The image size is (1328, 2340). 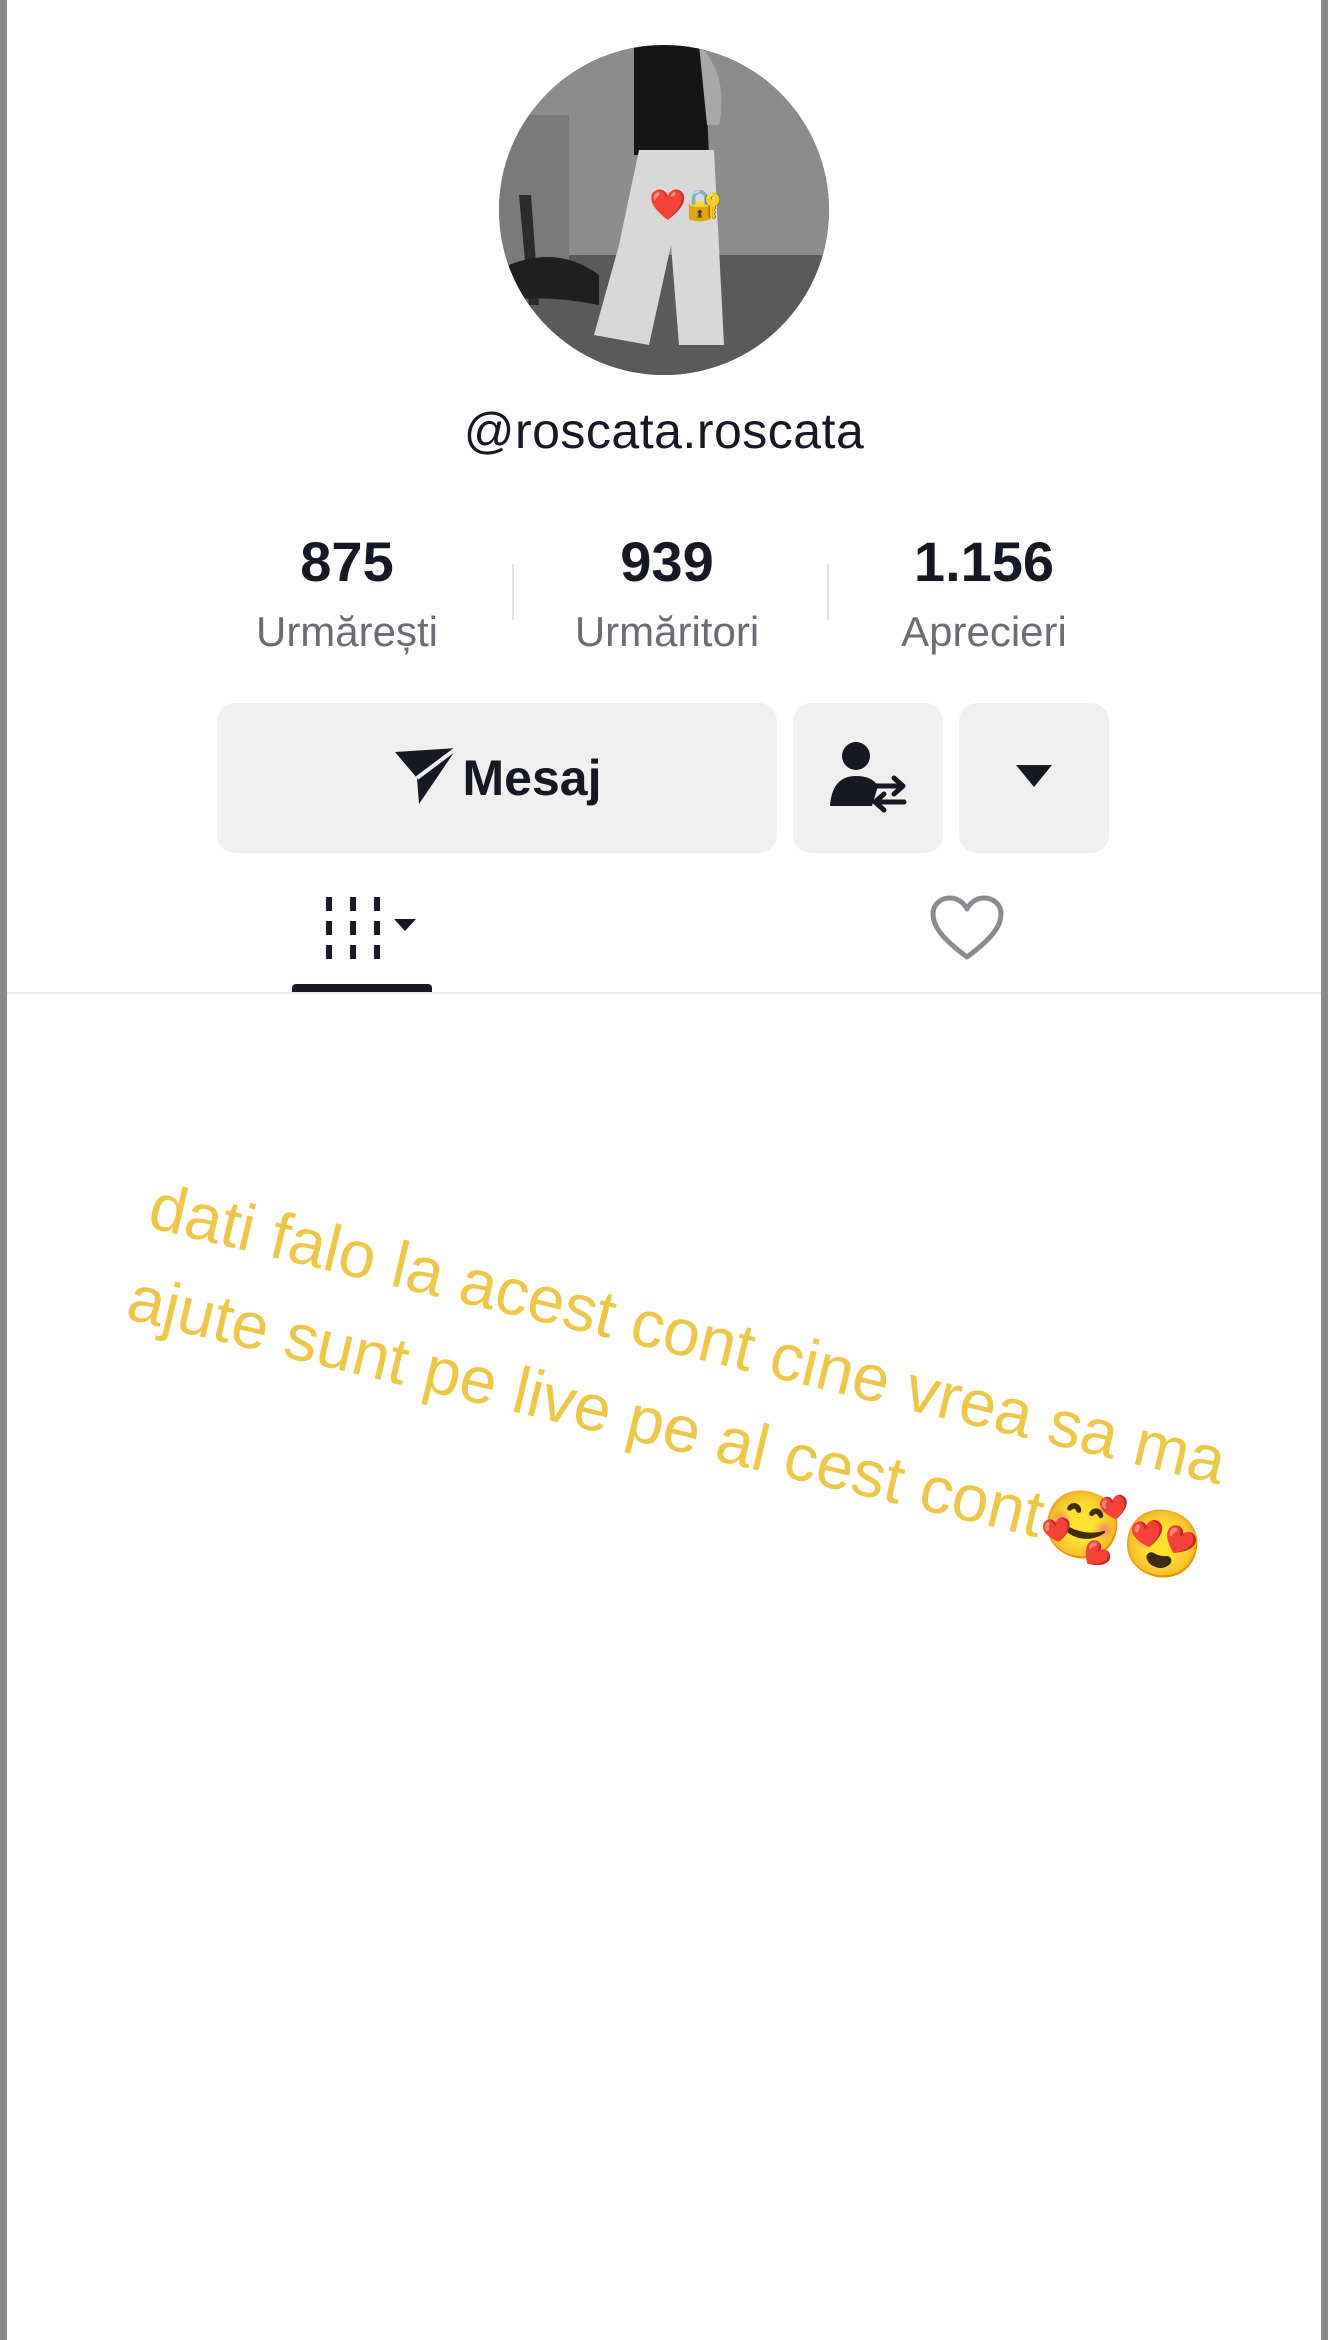 What do you see at coordinates (664, 932) in the screenshot?
I see `content-tabs` at bounding box center [664, 932].